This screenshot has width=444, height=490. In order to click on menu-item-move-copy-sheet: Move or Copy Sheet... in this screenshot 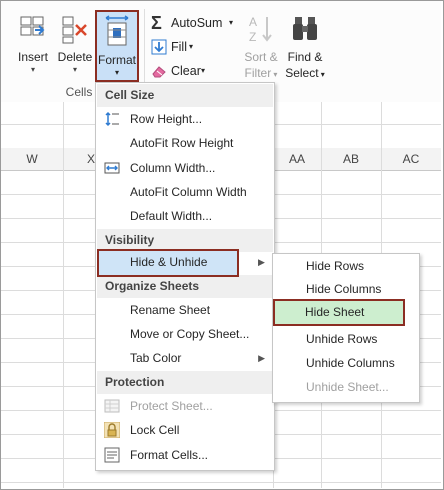, I will do `click(185, 334)`.